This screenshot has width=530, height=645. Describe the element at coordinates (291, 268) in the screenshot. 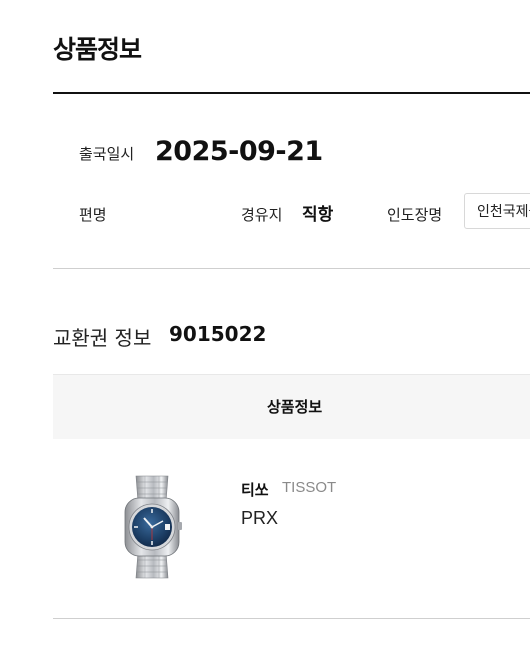

I see `section-divider` at that location.